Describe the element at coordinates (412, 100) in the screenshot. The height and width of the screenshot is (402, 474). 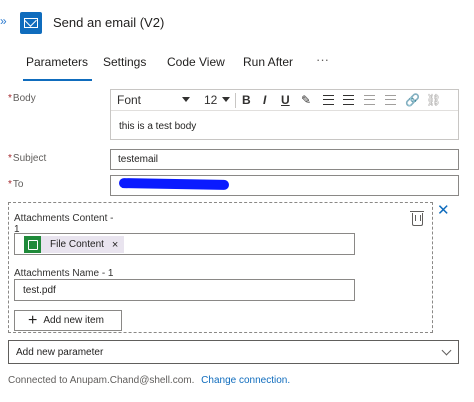
I see `link-icon: 🔗` at that location.